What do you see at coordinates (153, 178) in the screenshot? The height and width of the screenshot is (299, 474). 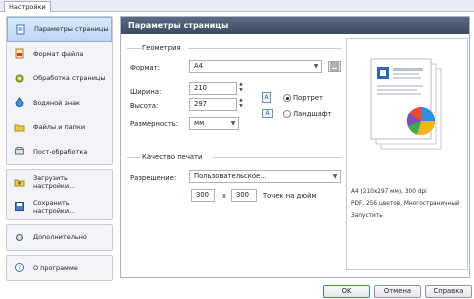 I see `resolution-label: Разрешение:` at bounding box center [153, 178].